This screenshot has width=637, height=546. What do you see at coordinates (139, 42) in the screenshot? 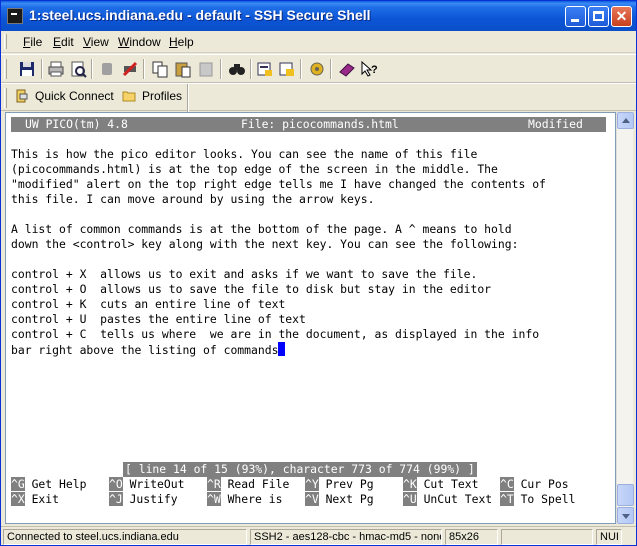
I see `menu-window: Window` at bounding box center [139, 42].